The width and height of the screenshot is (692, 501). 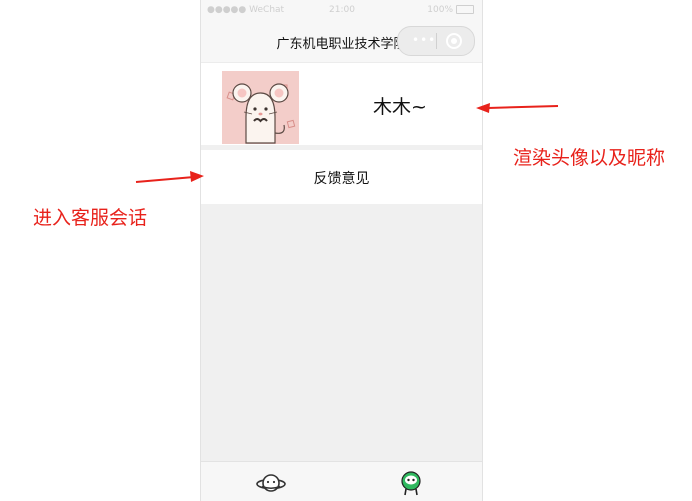 I want to click on user-profile-icon, so click(x=411, y=483).